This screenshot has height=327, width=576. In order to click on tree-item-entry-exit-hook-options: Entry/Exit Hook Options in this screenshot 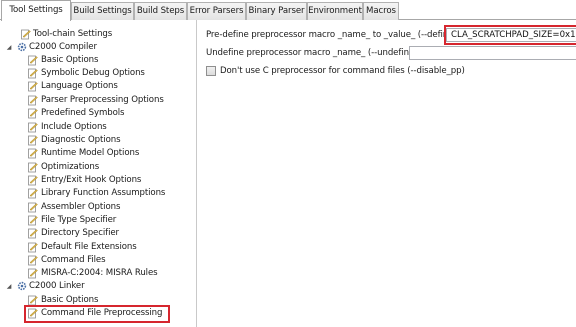, I will do `click(98, 180)`.